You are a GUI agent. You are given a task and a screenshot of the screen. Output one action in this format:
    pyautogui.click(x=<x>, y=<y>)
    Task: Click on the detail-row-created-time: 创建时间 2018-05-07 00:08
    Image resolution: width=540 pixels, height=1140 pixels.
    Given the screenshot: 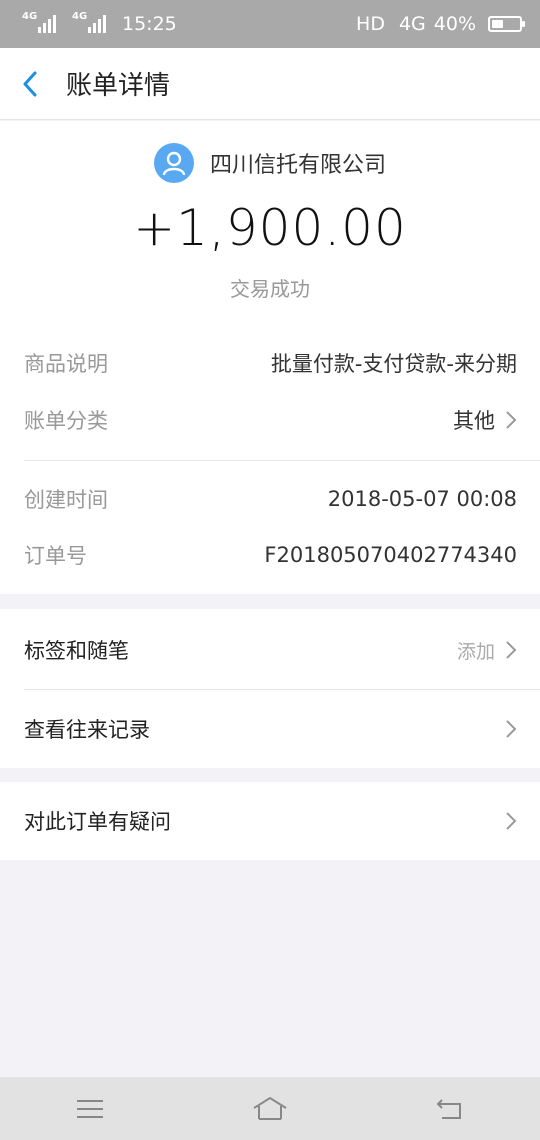 What is the action you would take?
    pyautogui.click(x=270, y=499)
    